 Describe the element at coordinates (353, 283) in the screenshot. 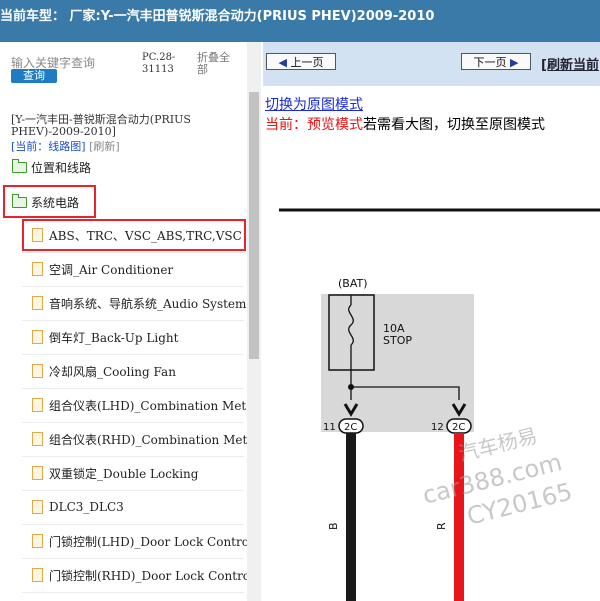

I see `bat-label: (BAT)` at that location.